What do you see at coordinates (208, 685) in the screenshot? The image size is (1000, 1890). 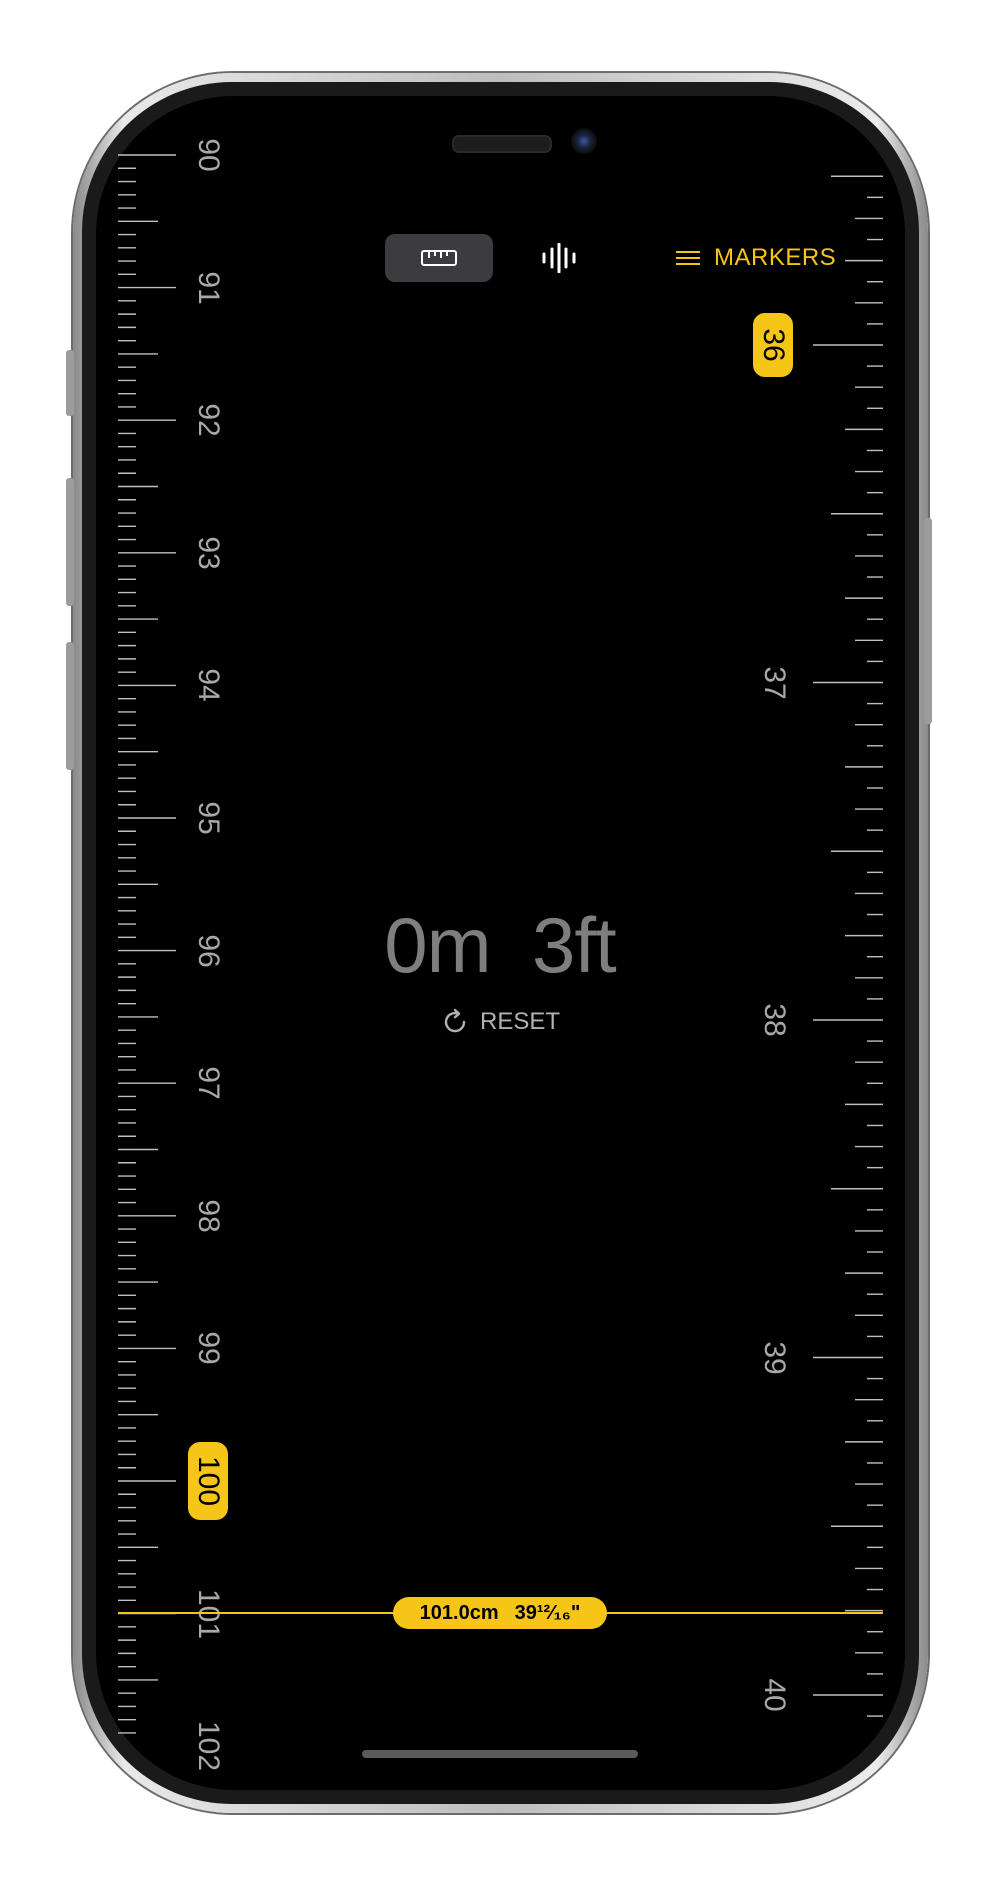 I see `left-ruler-label: 94` at bounding box center [208, 685].